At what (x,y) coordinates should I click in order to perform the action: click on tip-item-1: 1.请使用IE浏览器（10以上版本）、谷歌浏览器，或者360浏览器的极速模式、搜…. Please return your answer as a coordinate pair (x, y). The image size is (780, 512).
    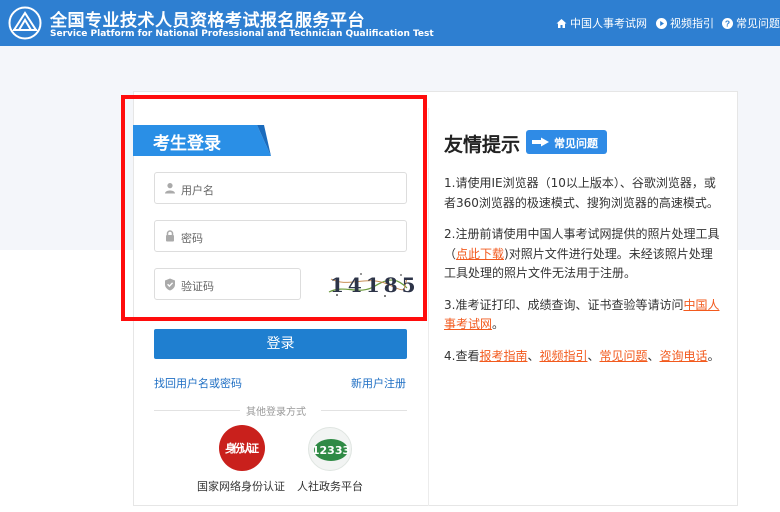
    Looking at the image, I should click on (581, 193).